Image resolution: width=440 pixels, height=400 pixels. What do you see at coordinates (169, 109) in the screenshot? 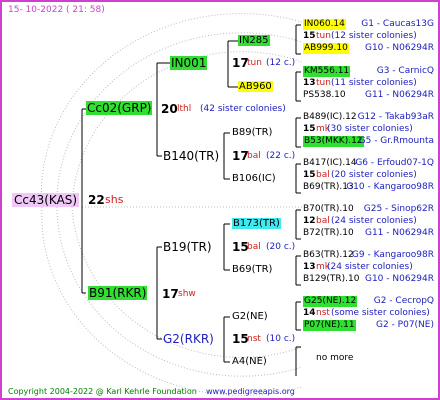
I see `mother-number: 20` at bounding box center [169, 109].